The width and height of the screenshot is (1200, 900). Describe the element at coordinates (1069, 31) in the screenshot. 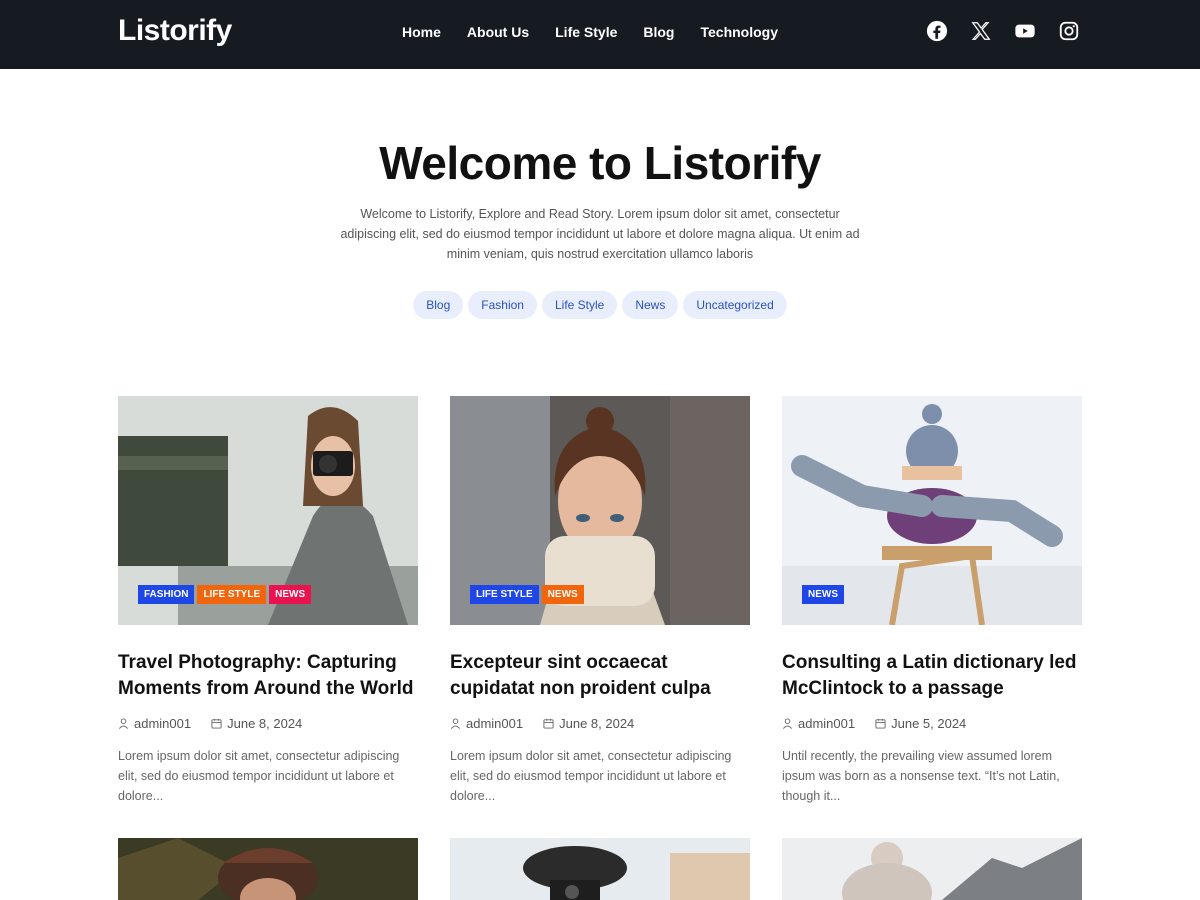

I see `instagram-icon` at that location.